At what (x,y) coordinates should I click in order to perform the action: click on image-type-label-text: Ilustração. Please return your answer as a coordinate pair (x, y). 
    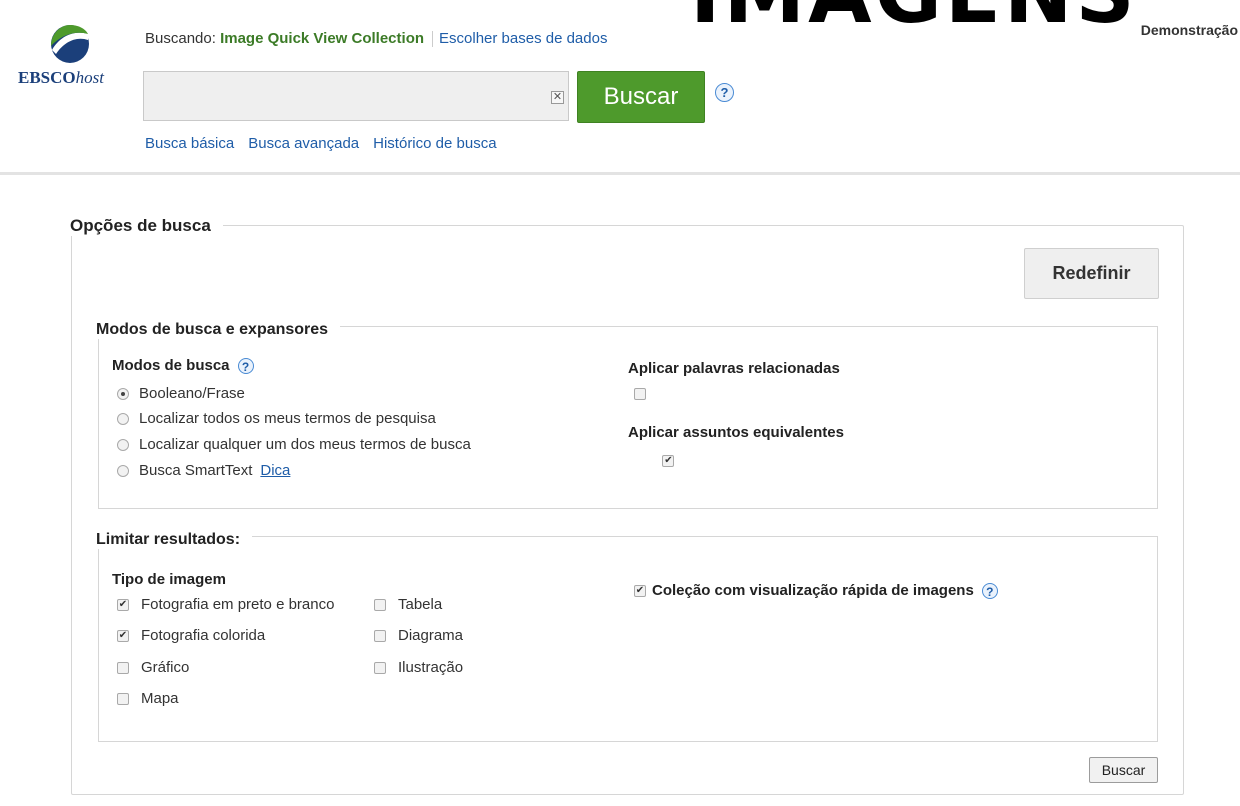
    Looking at the image, I should click on (431, 667).